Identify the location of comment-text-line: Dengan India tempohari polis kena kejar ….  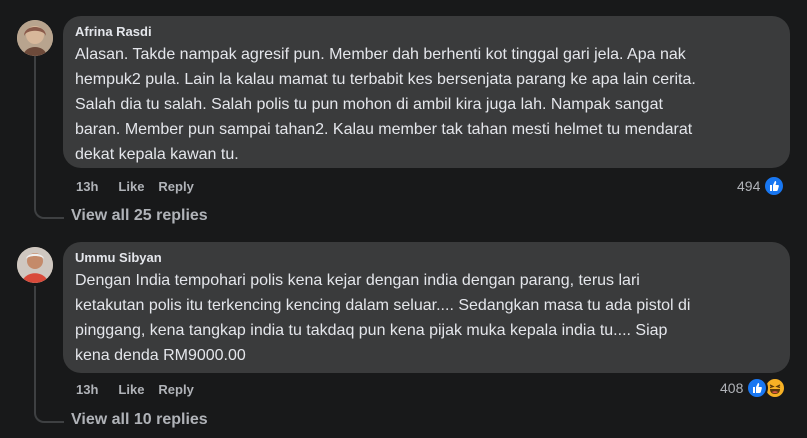
(357, 280).